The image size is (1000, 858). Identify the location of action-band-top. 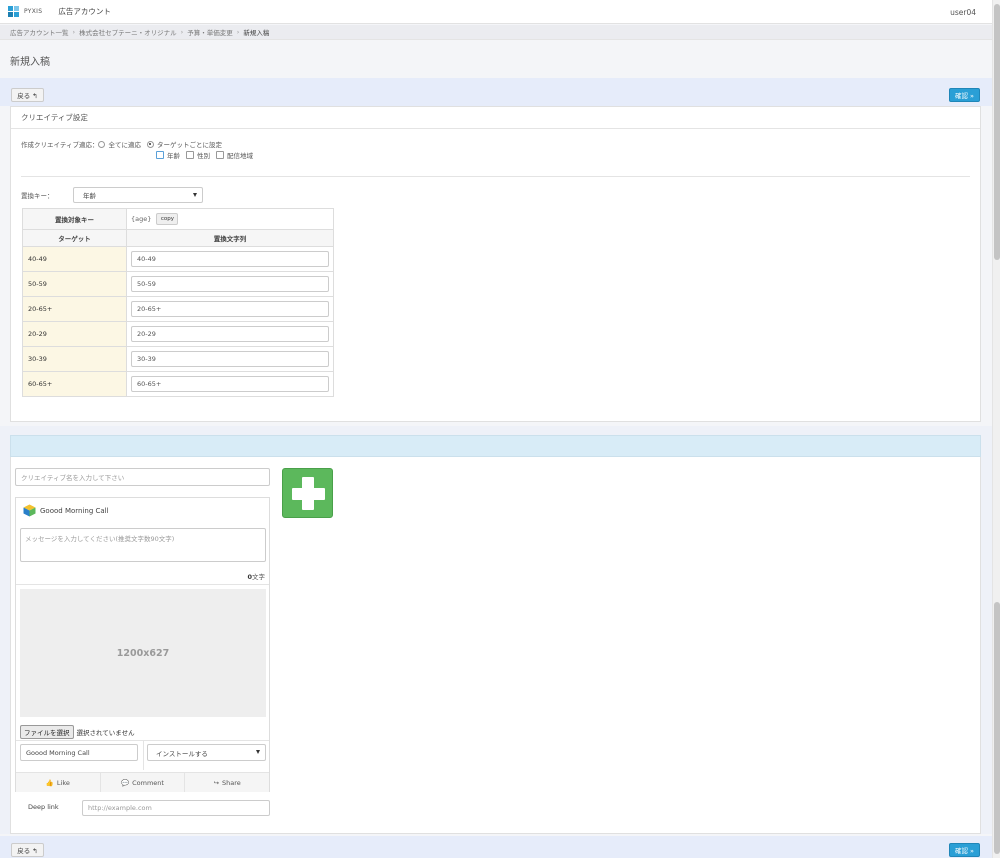
(496, 92).